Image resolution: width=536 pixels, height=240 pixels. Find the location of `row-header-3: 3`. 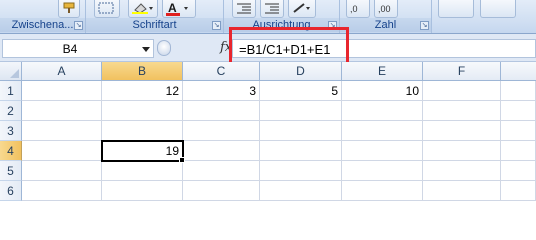

row-header-3: 3 is located at coordinates (11, 131).